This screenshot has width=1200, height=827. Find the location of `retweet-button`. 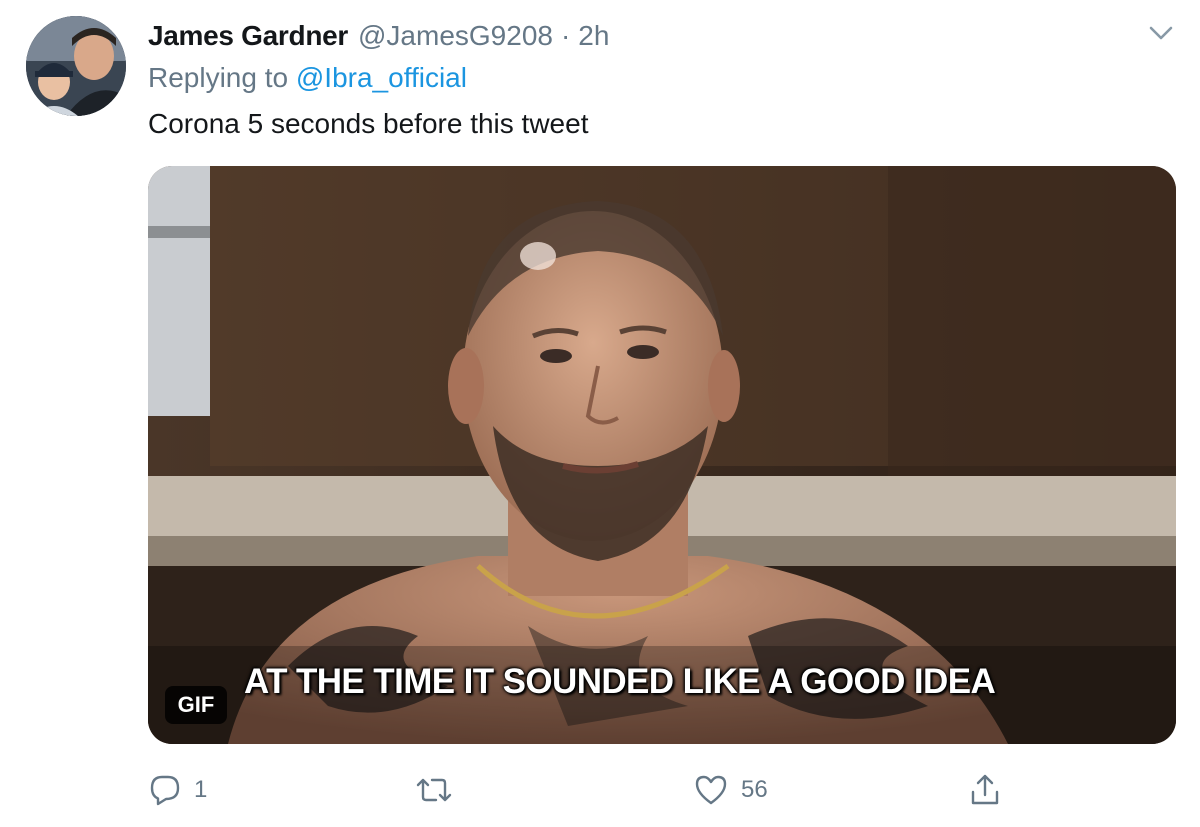

retweet-button is located at coordinates (440, 790).